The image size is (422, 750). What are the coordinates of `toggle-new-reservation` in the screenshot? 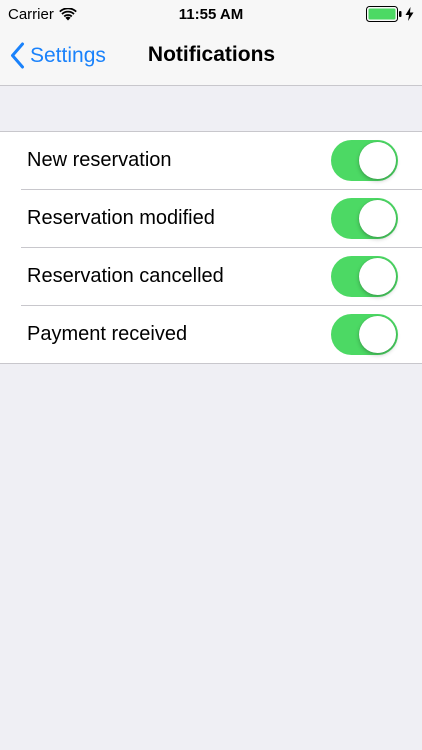 It's located at (364, 160).